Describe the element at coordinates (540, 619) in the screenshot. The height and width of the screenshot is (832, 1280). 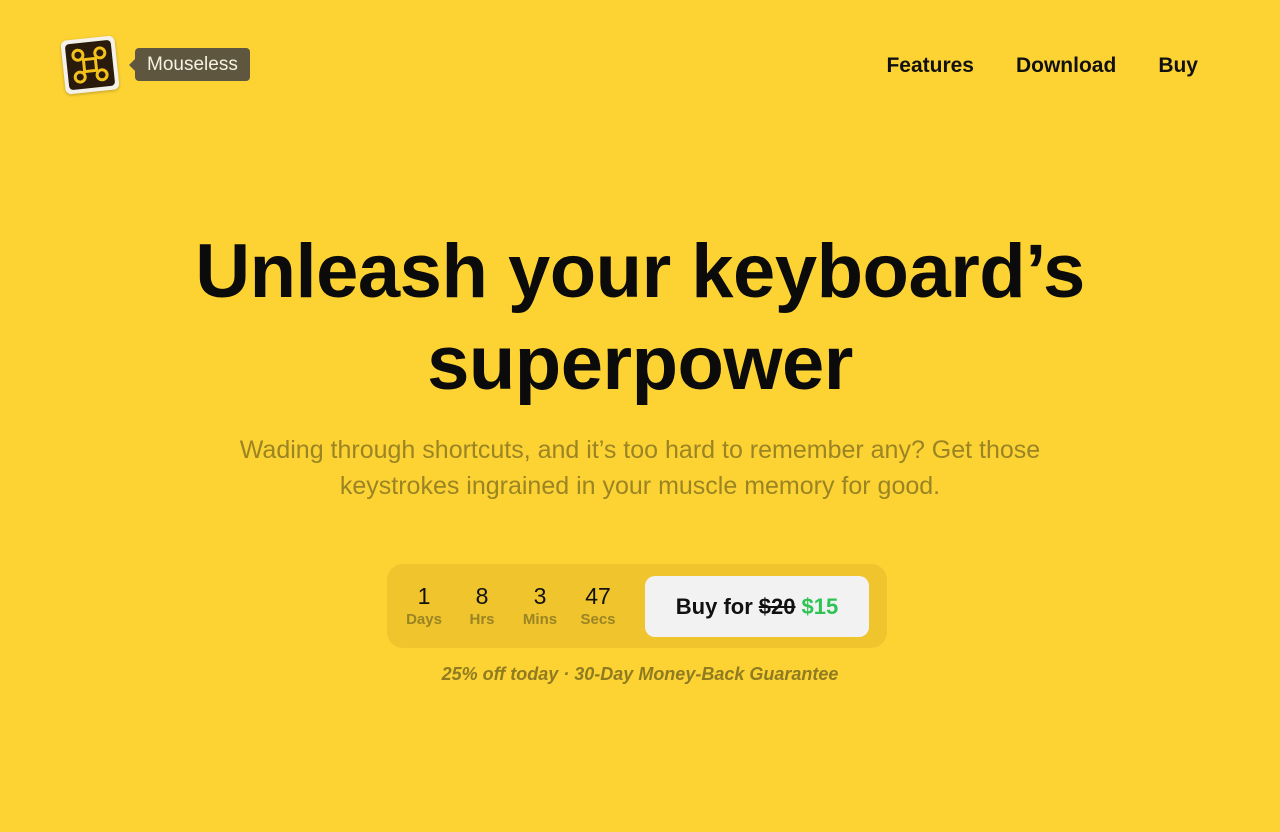
I see `countdown-minutes-label: Mins` at that location.